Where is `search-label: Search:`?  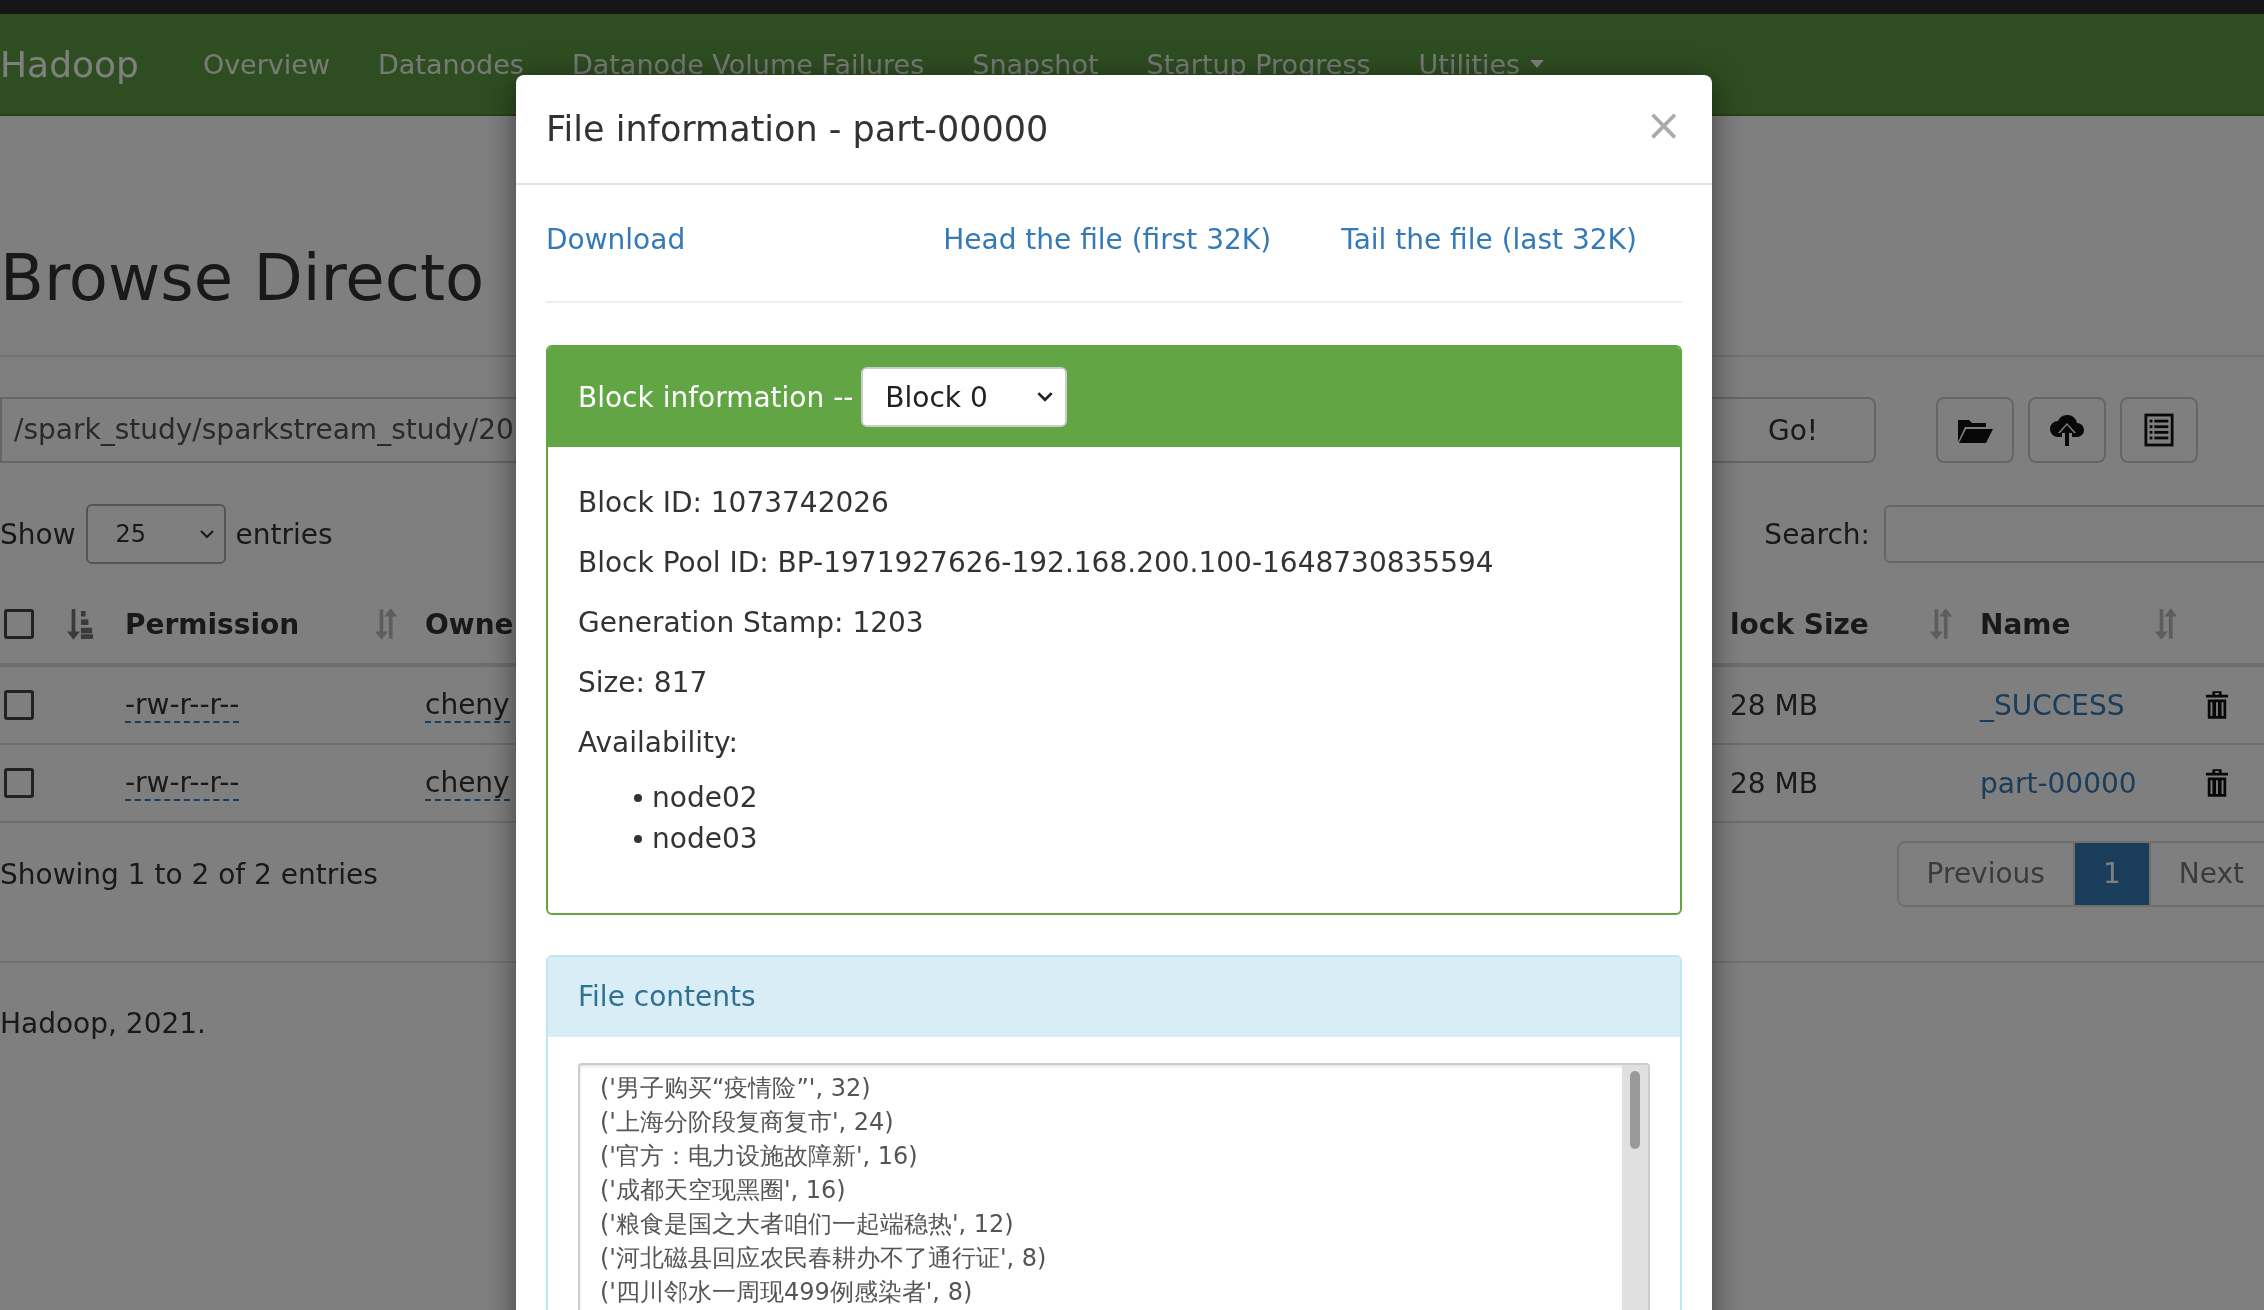 search-label: Search: is located at coordinates (1817, 534).